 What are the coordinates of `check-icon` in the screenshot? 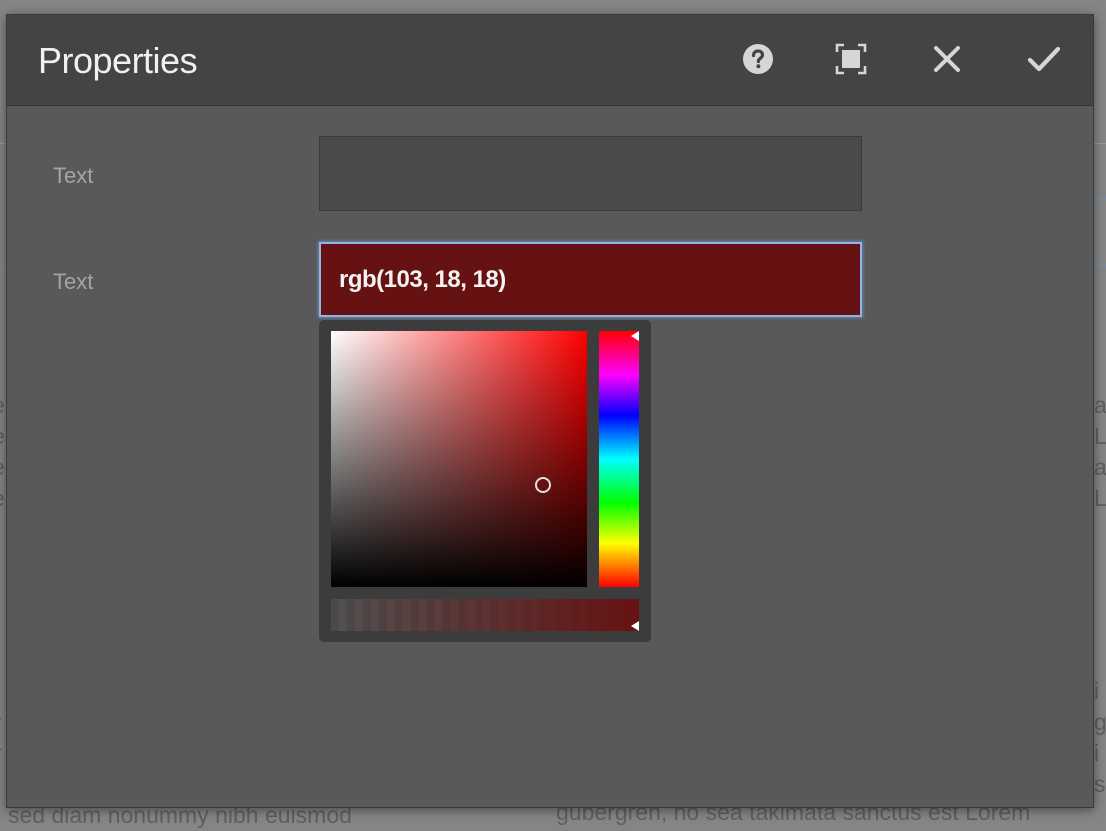 It's located at (1044, 61).